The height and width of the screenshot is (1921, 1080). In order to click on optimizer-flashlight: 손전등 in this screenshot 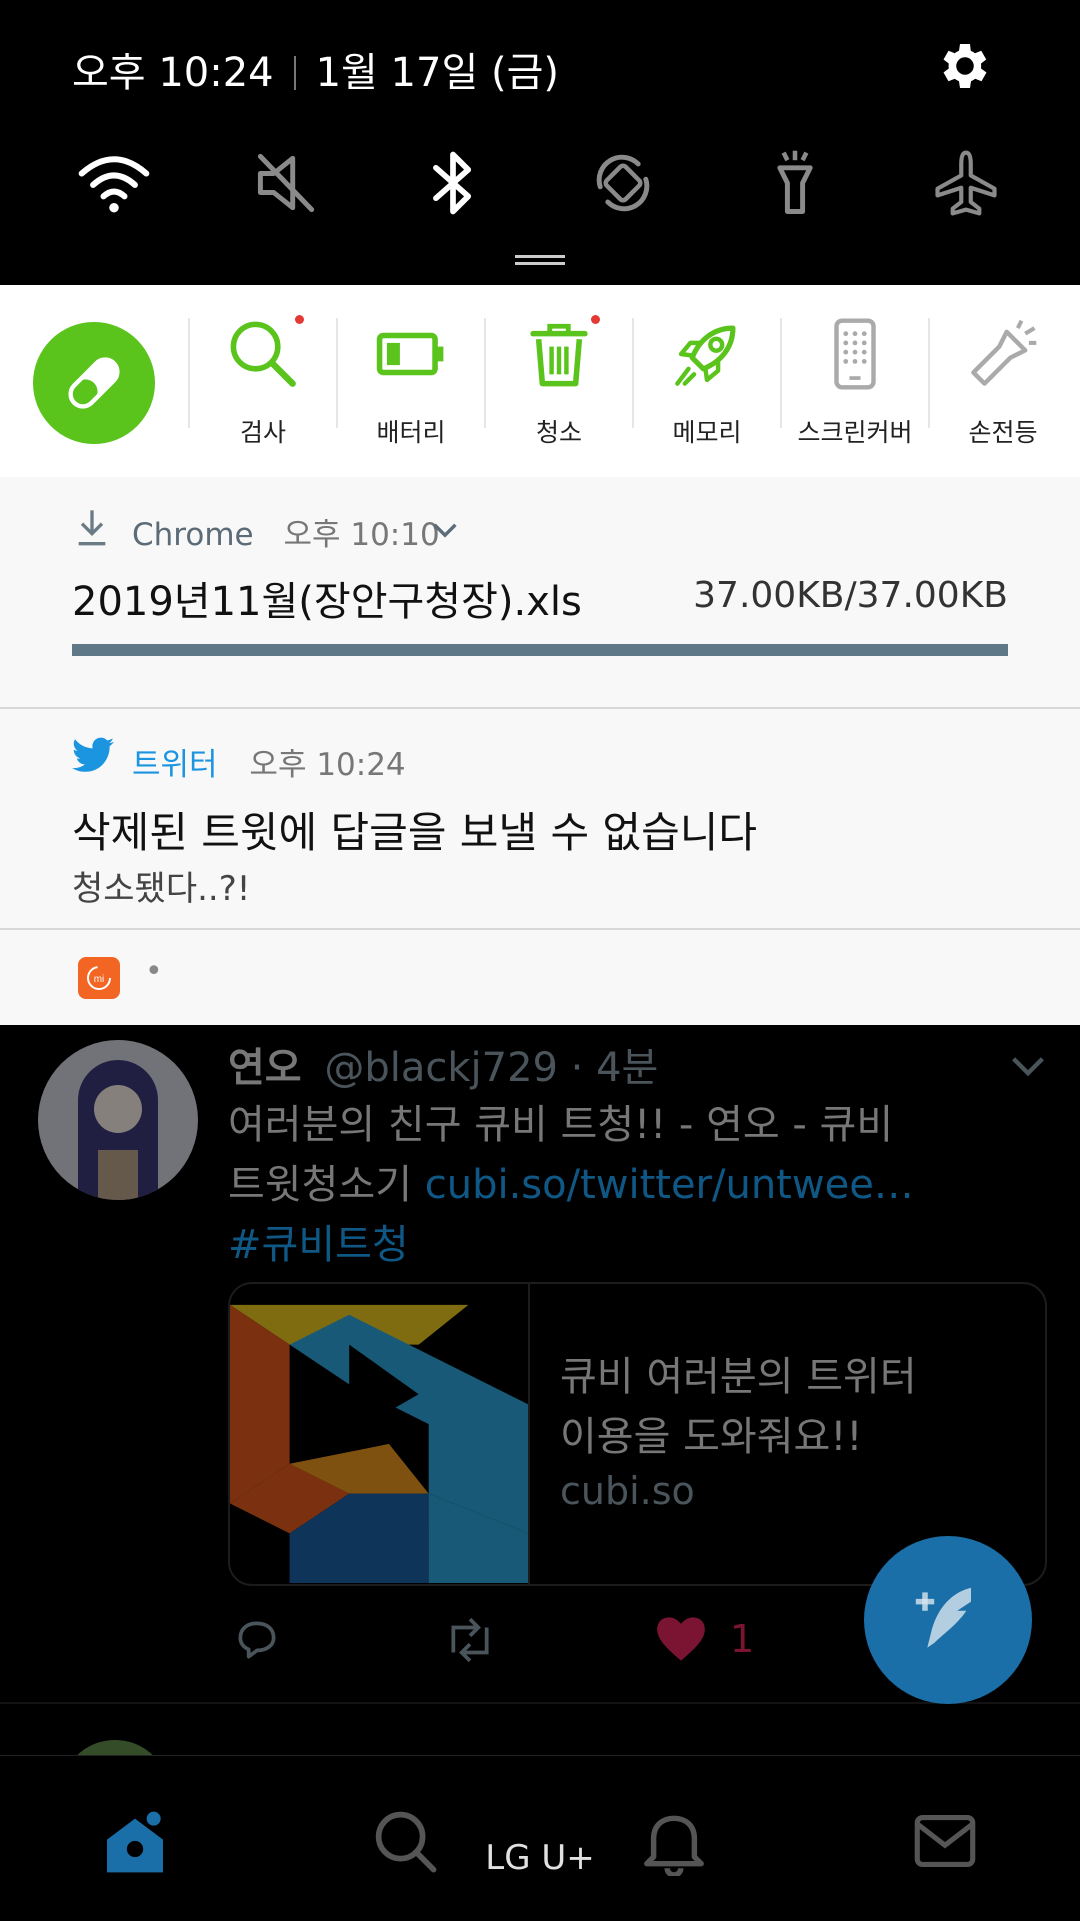, I will do `click(1003, 381)`.